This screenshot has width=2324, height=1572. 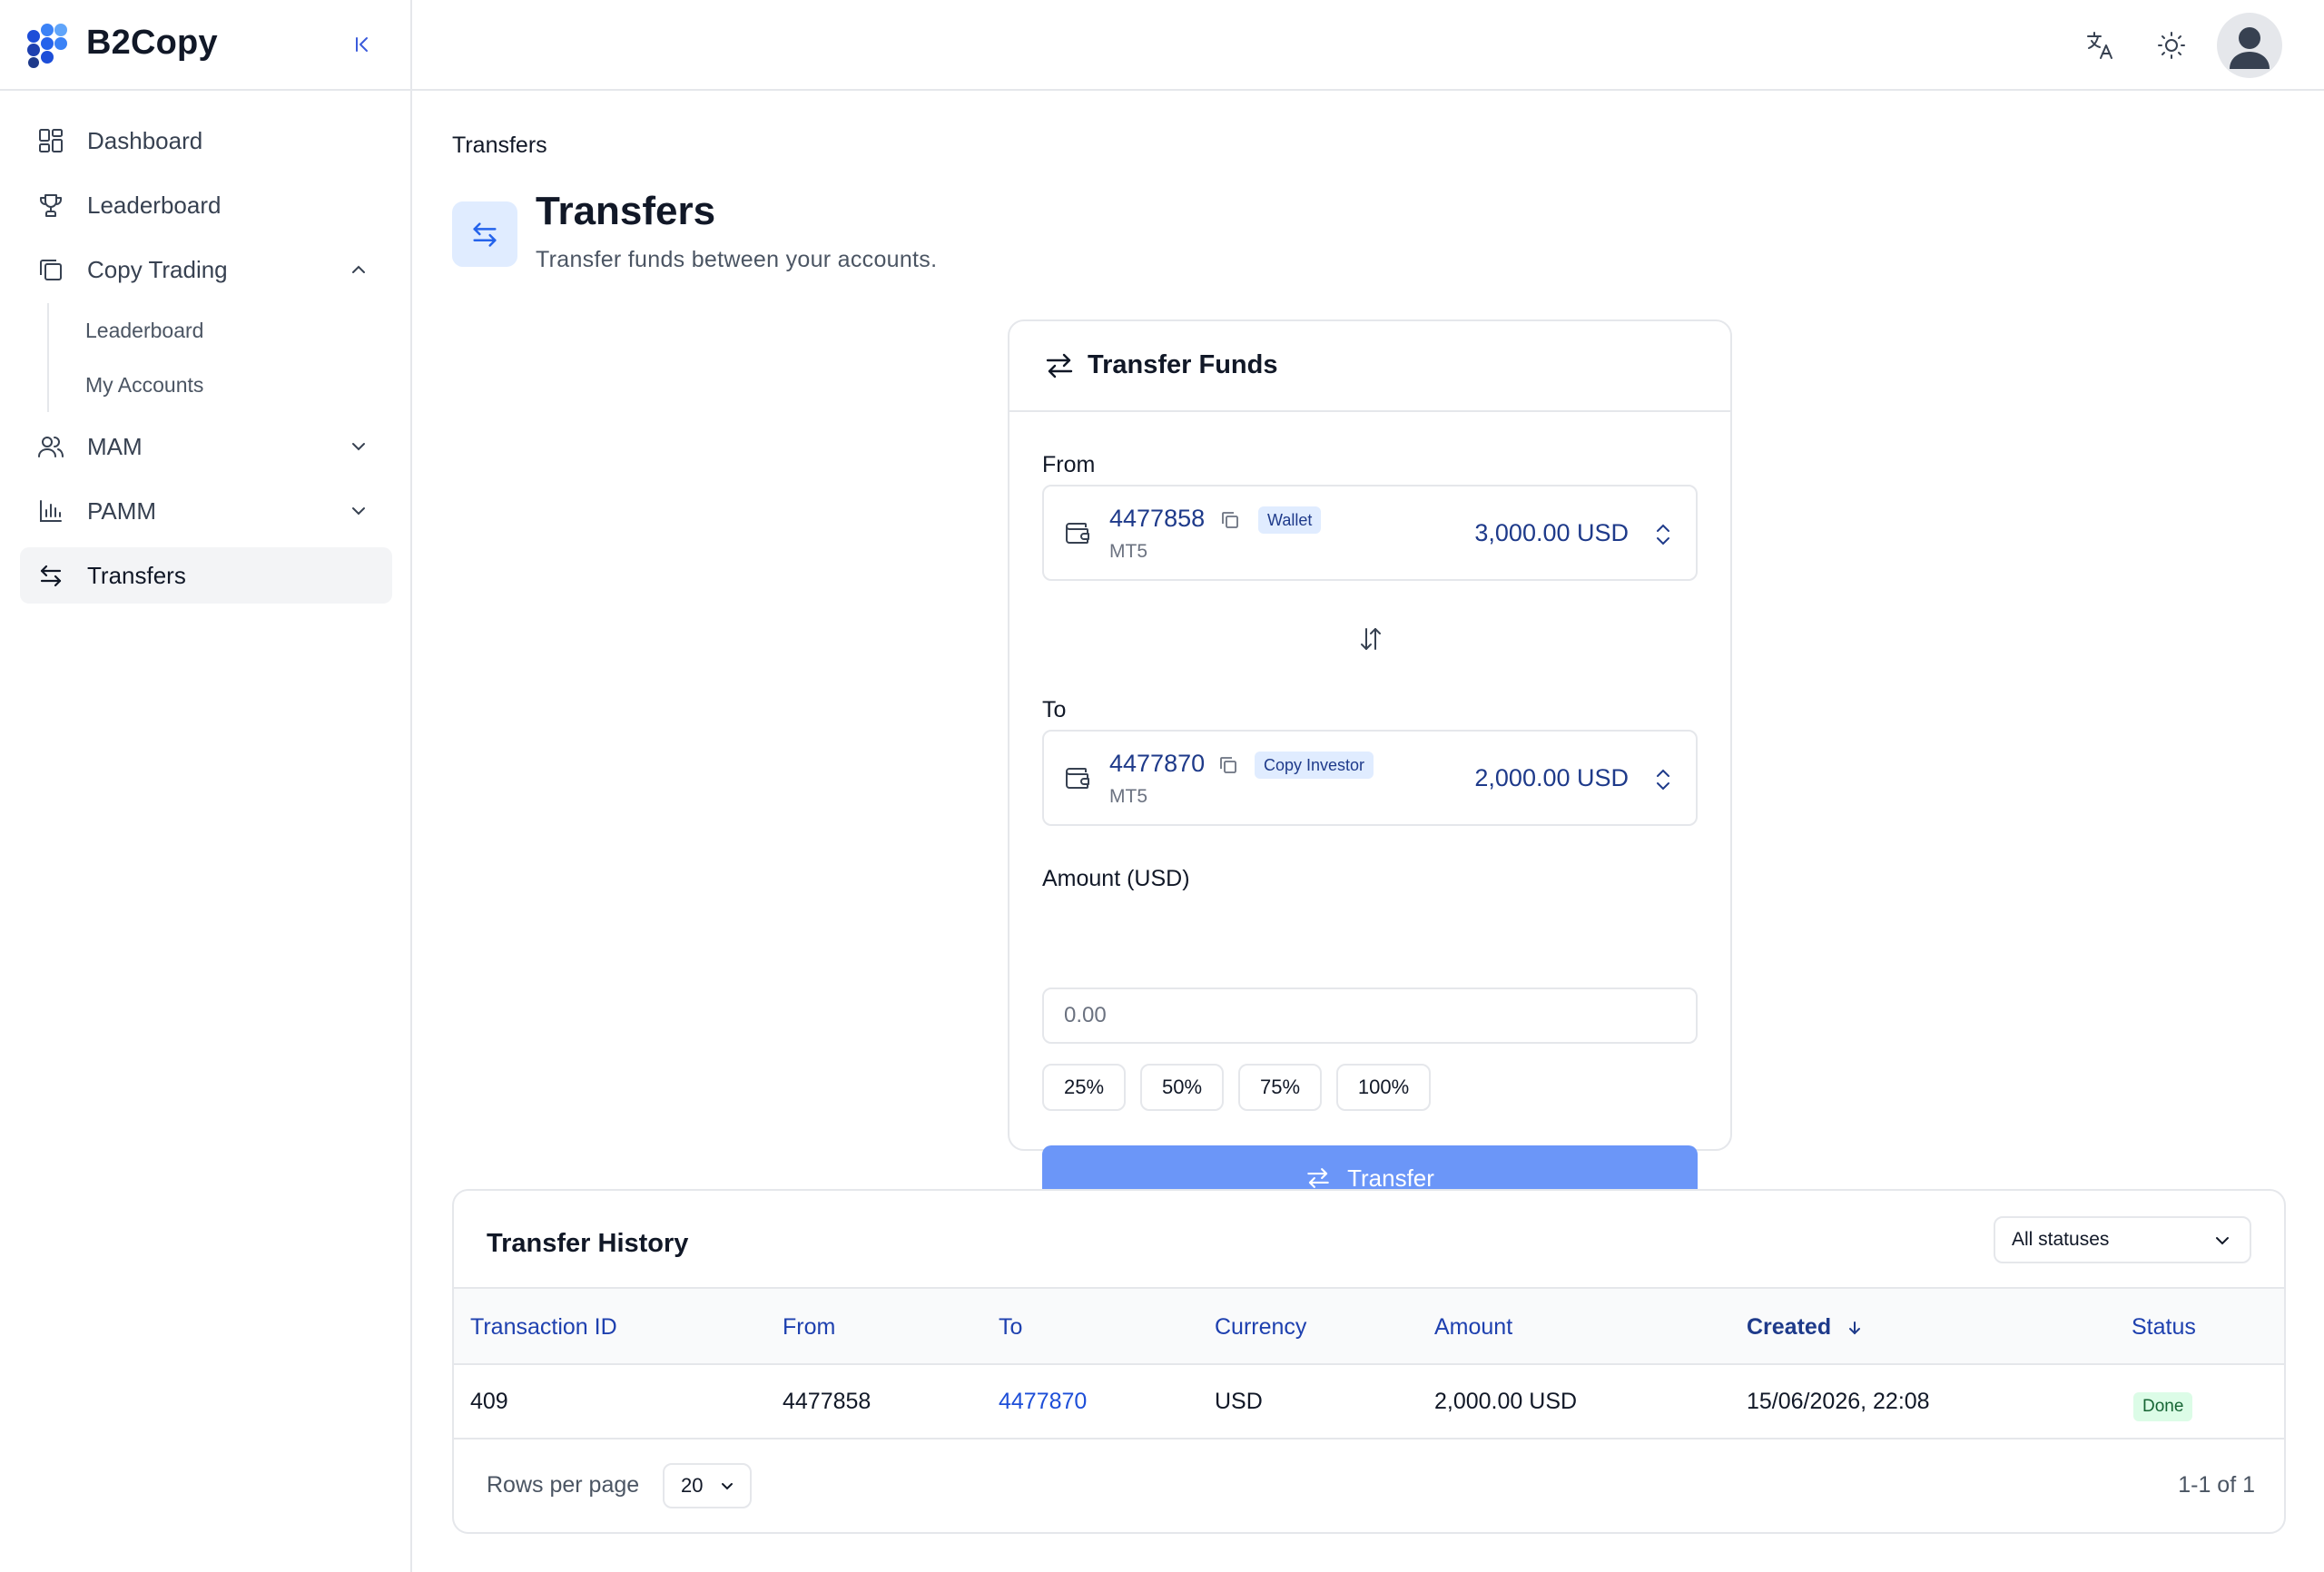 I want to click on status-filter-select: All statuses, so click(x=2122, y=1239).